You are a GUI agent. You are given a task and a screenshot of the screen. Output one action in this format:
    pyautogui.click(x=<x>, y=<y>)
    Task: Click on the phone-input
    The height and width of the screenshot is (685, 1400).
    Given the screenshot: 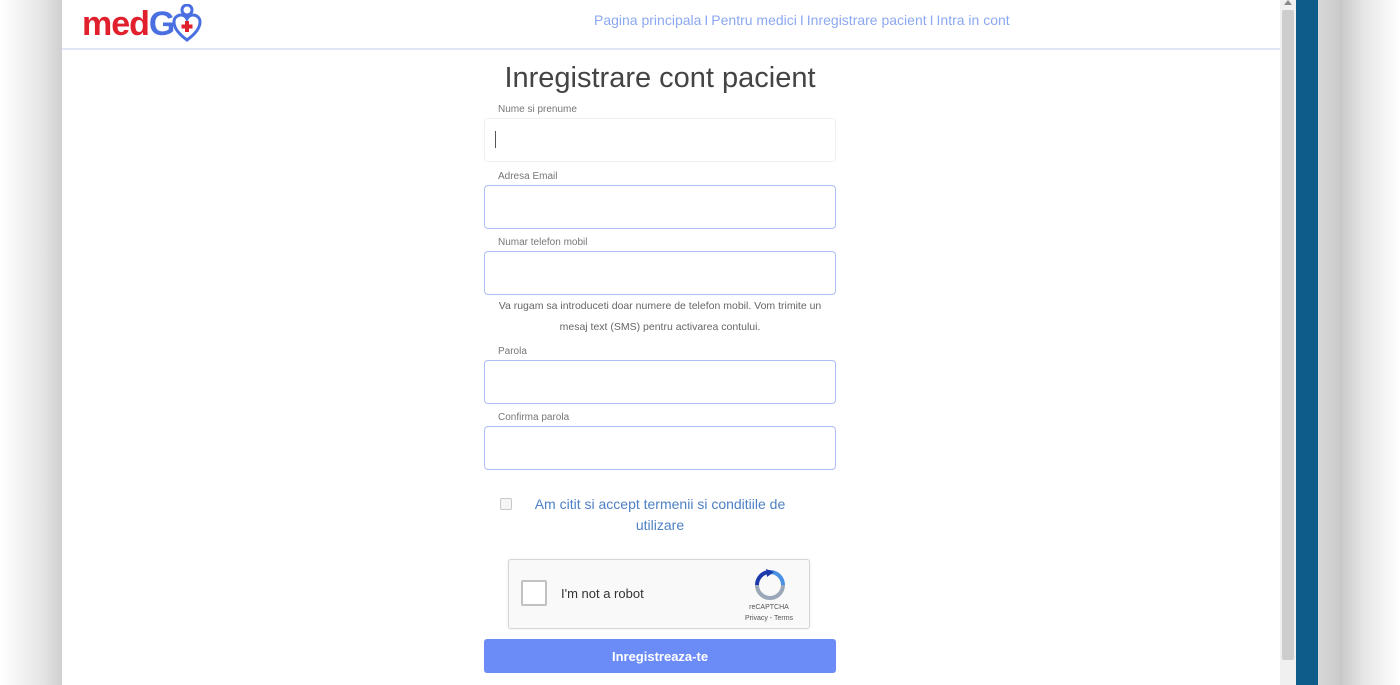 What is the action you would take?
    pyautogui.click(x=660, y=273)
    